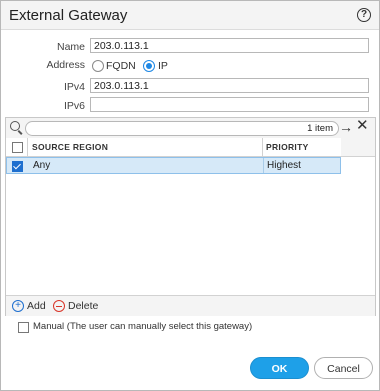  What do you see at coordinates (98, 66) in the screenshot?
I see `fqdn-radio` at bounding box center [98, 66].